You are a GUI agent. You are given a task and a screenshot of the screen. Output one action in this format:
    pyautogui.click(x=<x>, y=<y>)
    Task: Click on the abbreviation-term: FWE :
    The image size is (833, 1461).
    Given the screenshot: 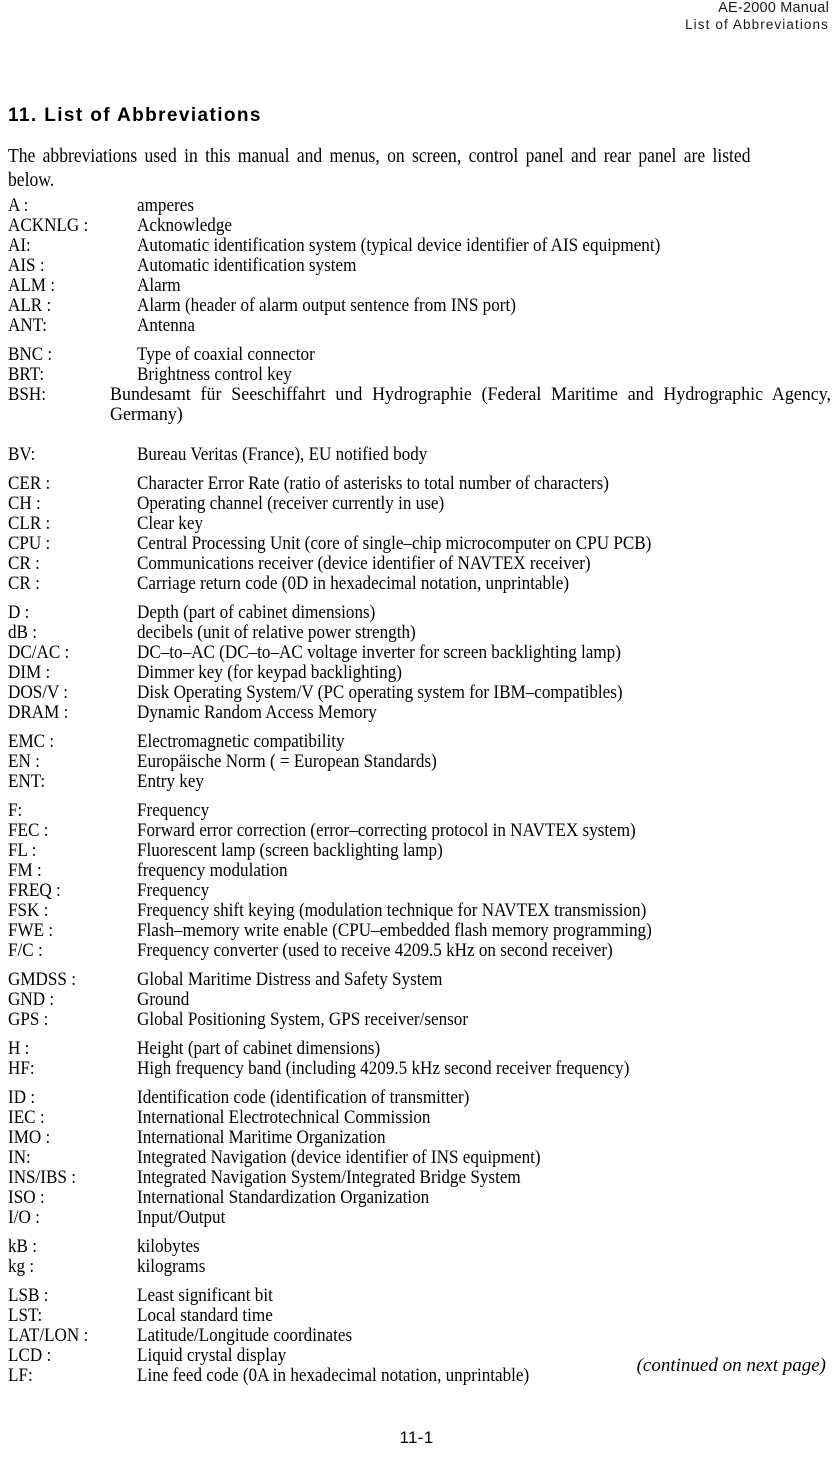 What is the action you would take?
    pyautogui.click(x=31, y=930)
    